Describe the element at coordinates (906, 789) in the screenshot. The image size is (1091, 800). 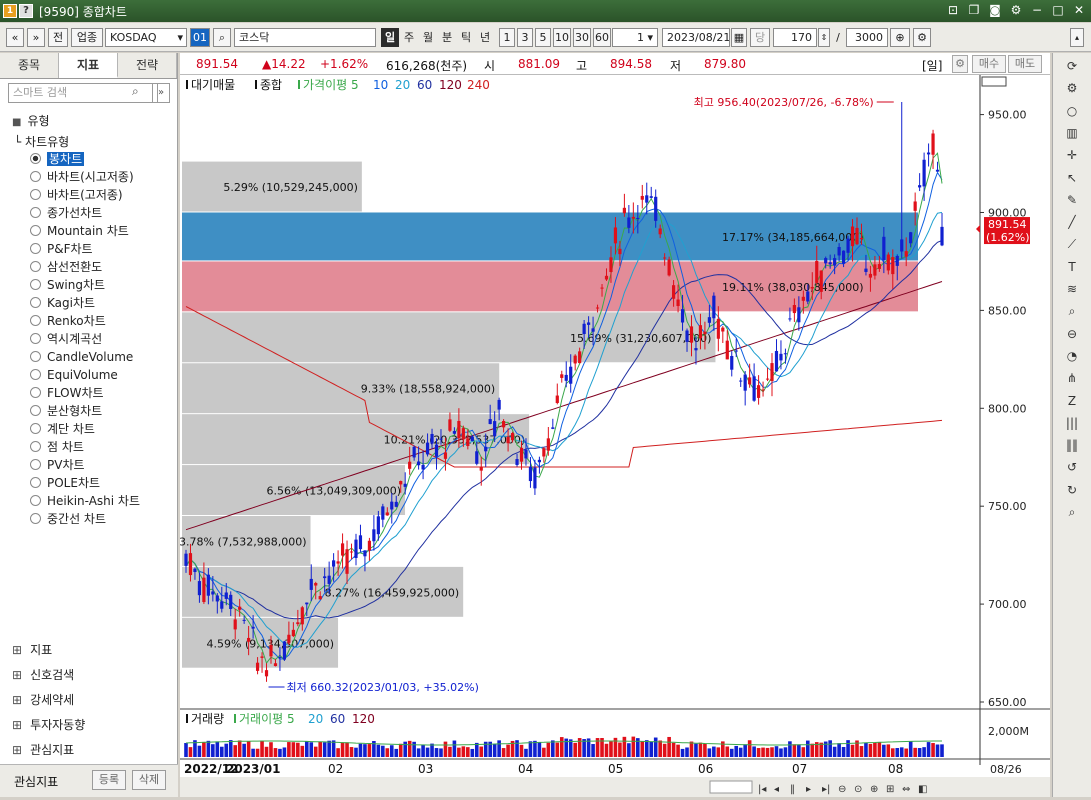
I see `expand-icon: ⇔` at that location.